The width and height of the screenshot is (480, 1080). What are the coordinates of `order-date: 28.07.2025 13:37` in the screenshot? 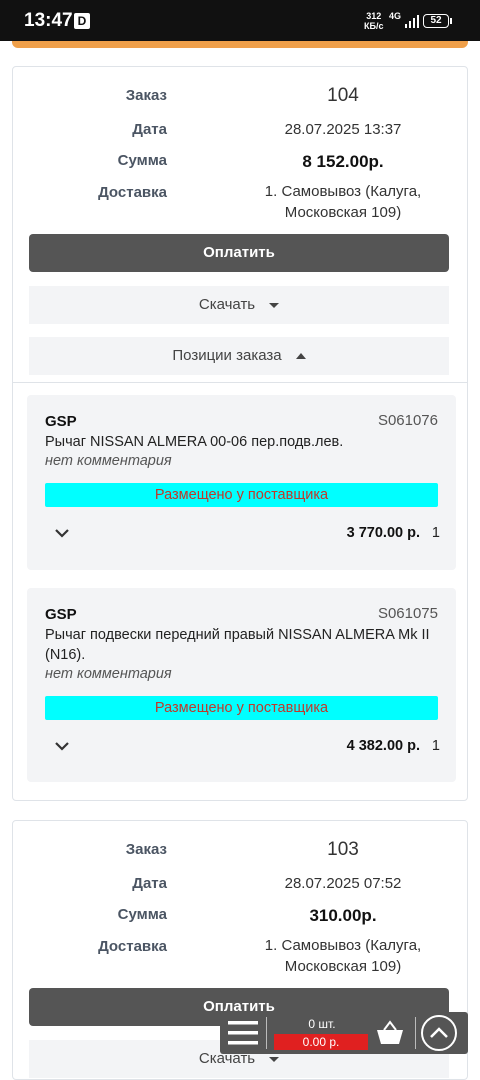 It's located at (343, 129).